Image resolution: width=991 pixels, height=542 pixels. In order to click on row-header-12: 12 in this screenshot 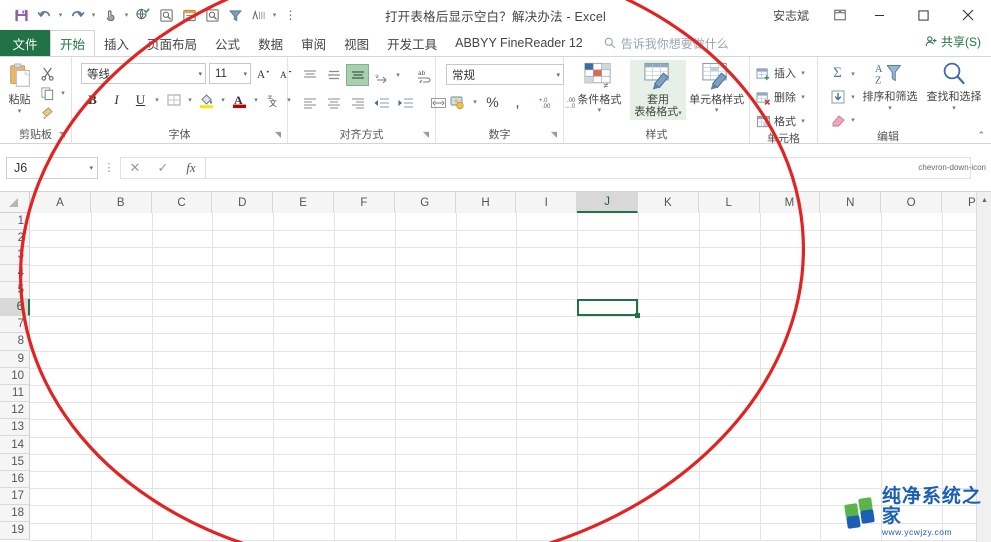, I will do `click(15, 411)`.